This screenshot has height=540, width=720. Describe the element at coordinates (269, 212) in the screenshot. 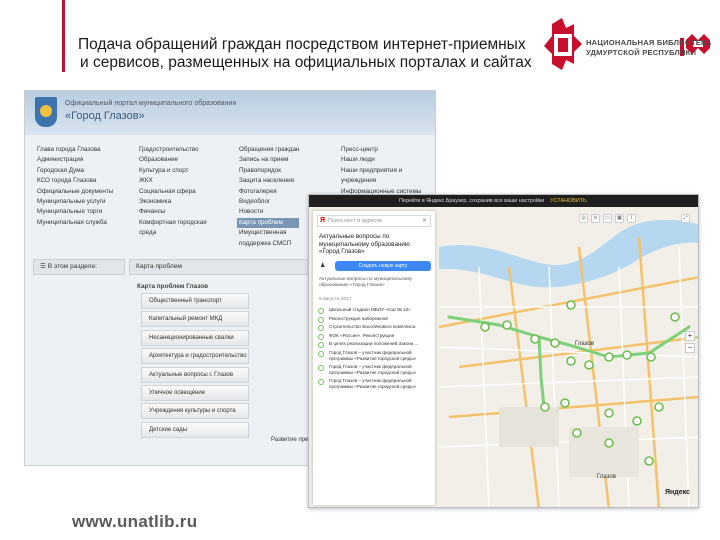

I see `menu-item: Новости` at that location.